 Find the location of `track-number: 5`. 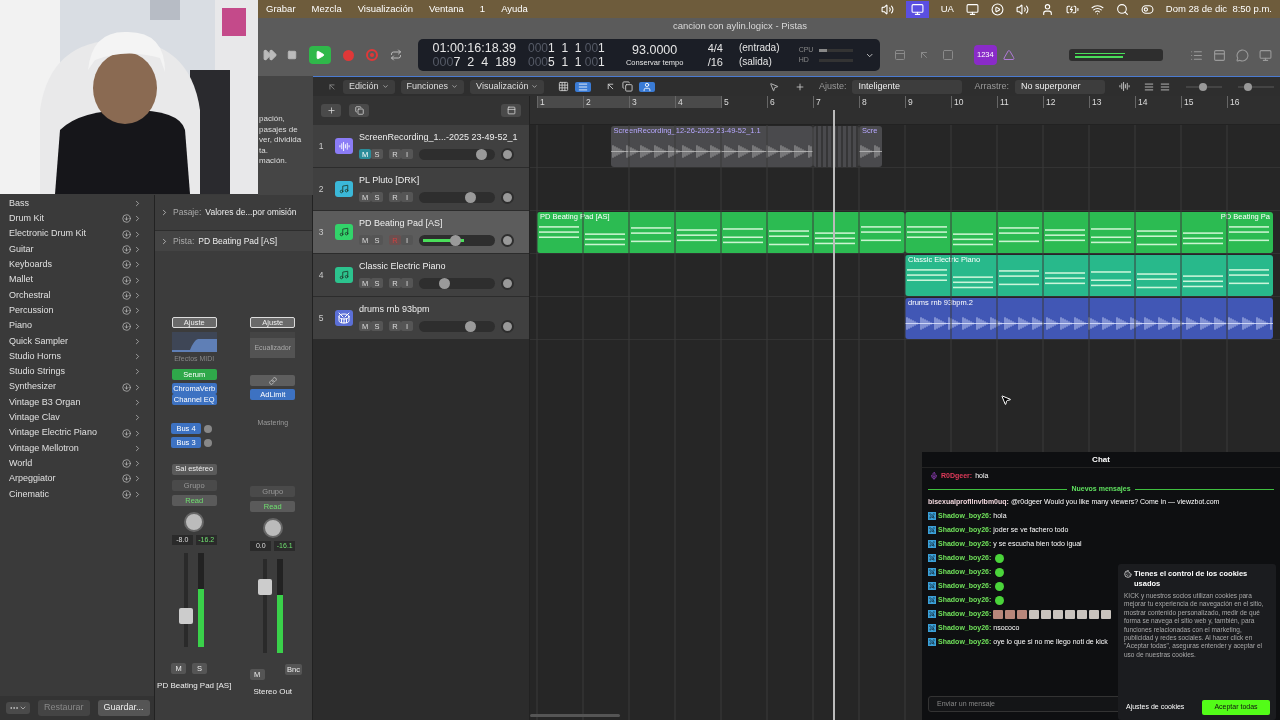

track-number: 5 is located at coordinates (321, 318).